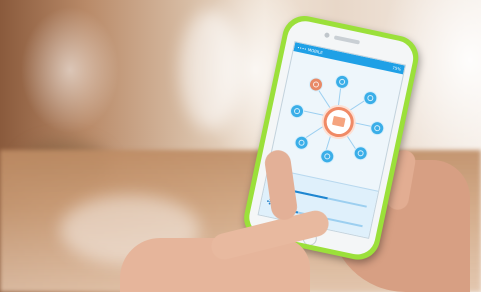  Describe the element at coordinates (210, 70) in the screenshot. I see `blurred-window-light` at that location.